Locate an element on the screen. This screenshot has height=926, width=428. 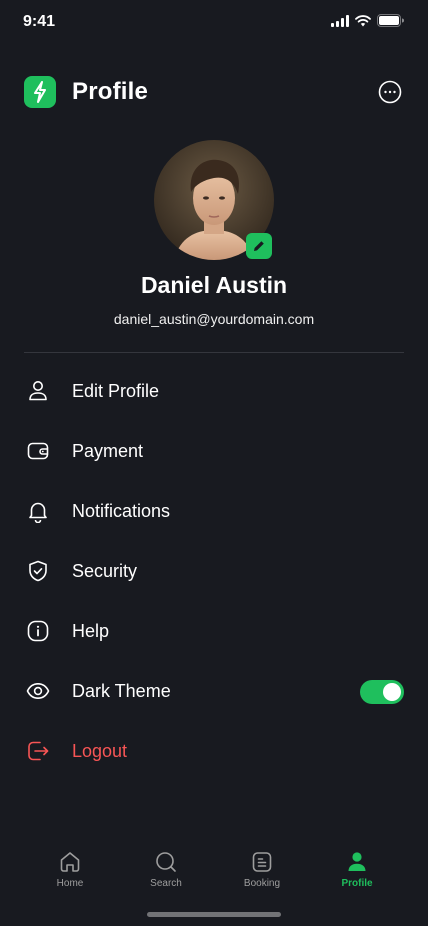
dark-theme-toggle is located at coordinates (382, 692).